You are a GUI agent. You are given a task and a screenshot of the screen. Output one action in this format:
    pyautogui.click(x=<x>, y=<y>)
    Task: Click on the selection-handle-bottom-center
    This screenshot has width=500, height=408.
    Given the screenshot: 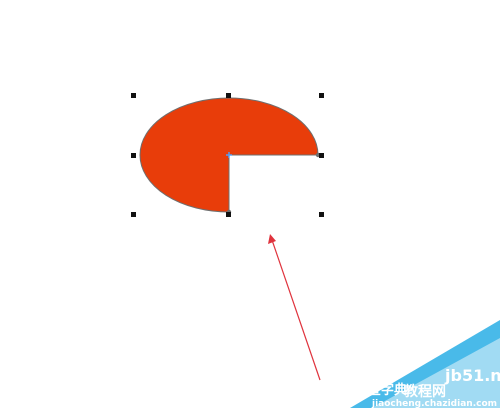 What is the action you would take?
    pyautogui.click(x=228, y=214)
    